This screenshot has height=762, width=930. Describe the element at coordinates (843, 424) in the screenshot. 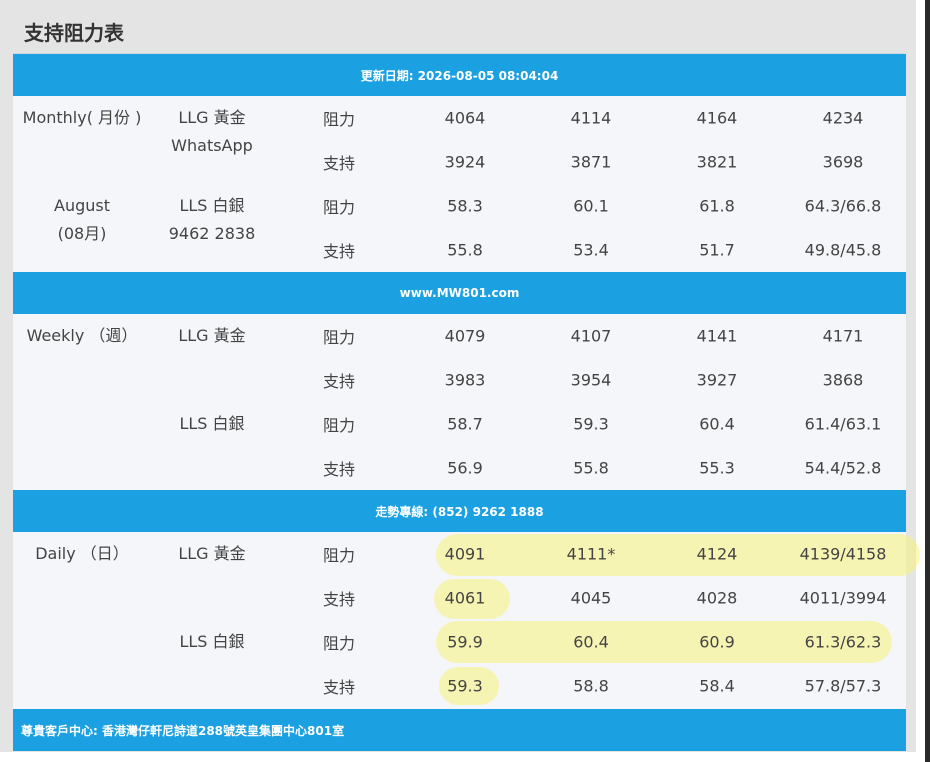

I see `value-cell: 61.4/63.1` at that location.